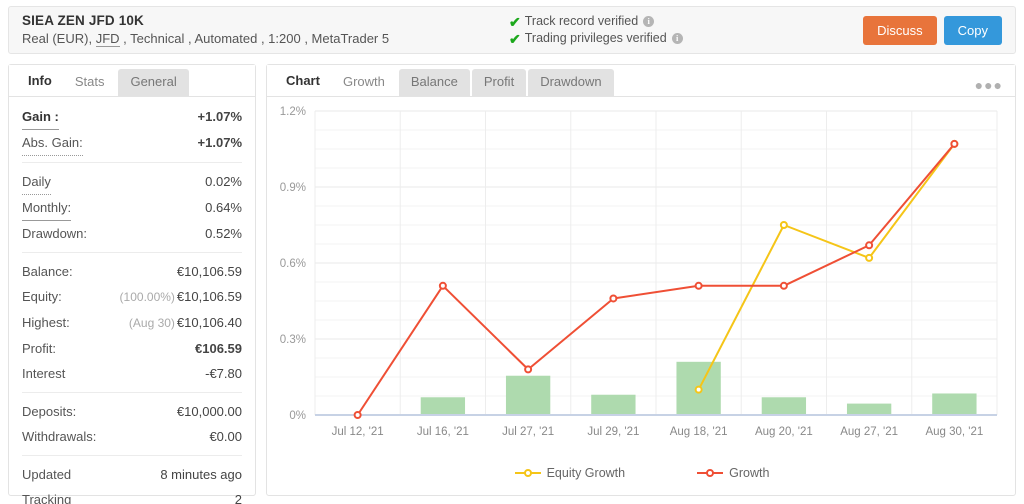  What do you see at coordinates (132, 436) in the screenshot?
I see `stat-row-withdrawals: Withdrawals: €0.00` at bounding box center [132, 436].